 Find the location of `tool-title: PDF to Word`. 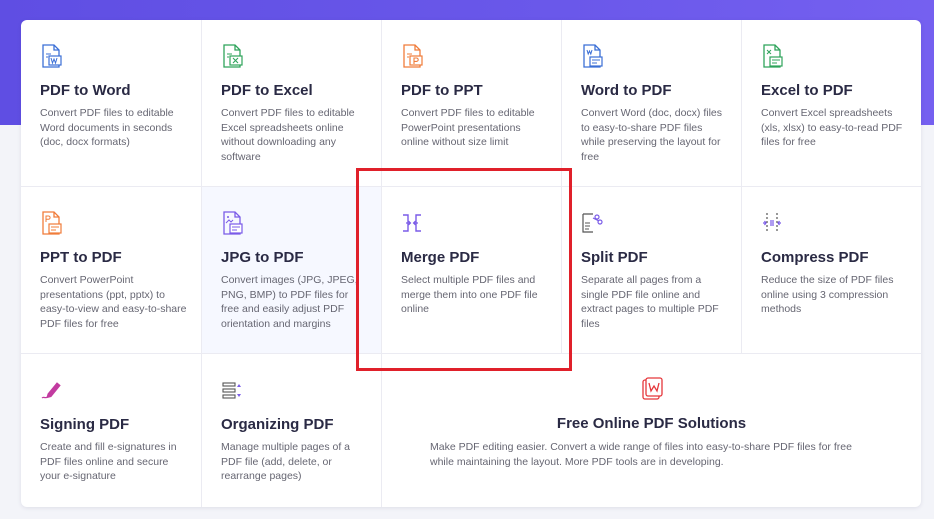

tool-title: PDF to Word is located at coordinates (85, 90).